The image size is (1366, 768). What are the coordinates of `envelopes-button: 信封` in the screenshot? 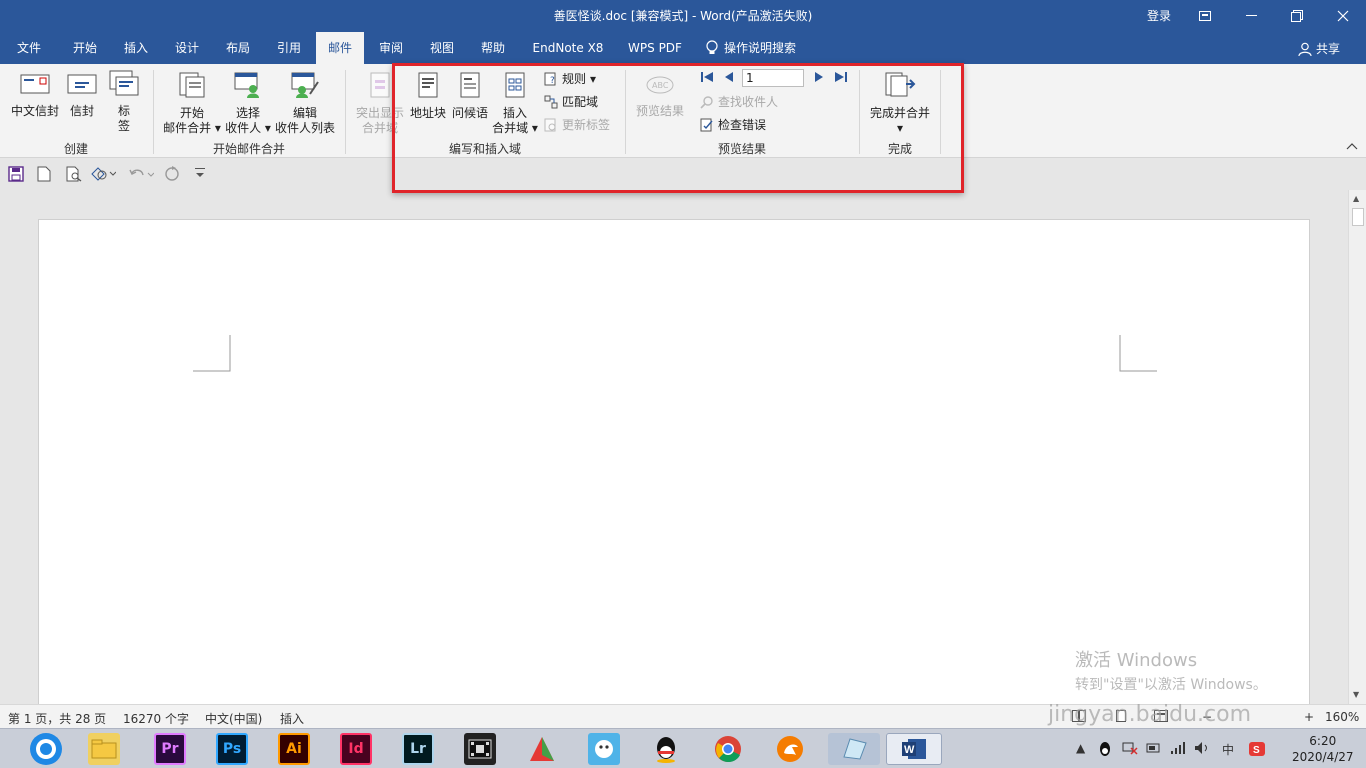 It's located at (82, 95).